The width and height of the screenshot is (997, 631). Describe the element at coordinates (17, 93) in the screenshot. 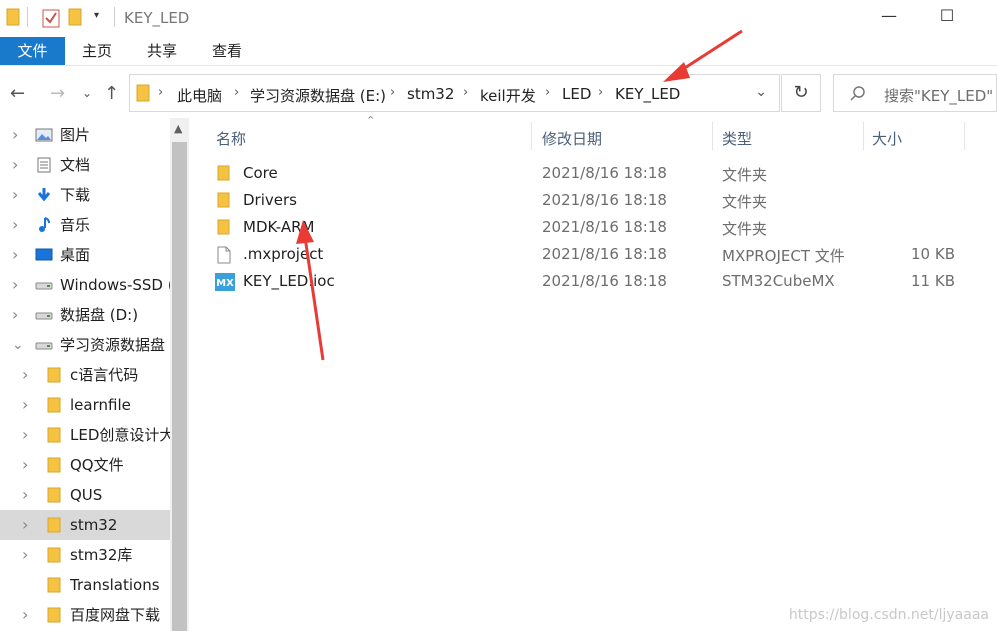

I see `back-button: ←` at that location.